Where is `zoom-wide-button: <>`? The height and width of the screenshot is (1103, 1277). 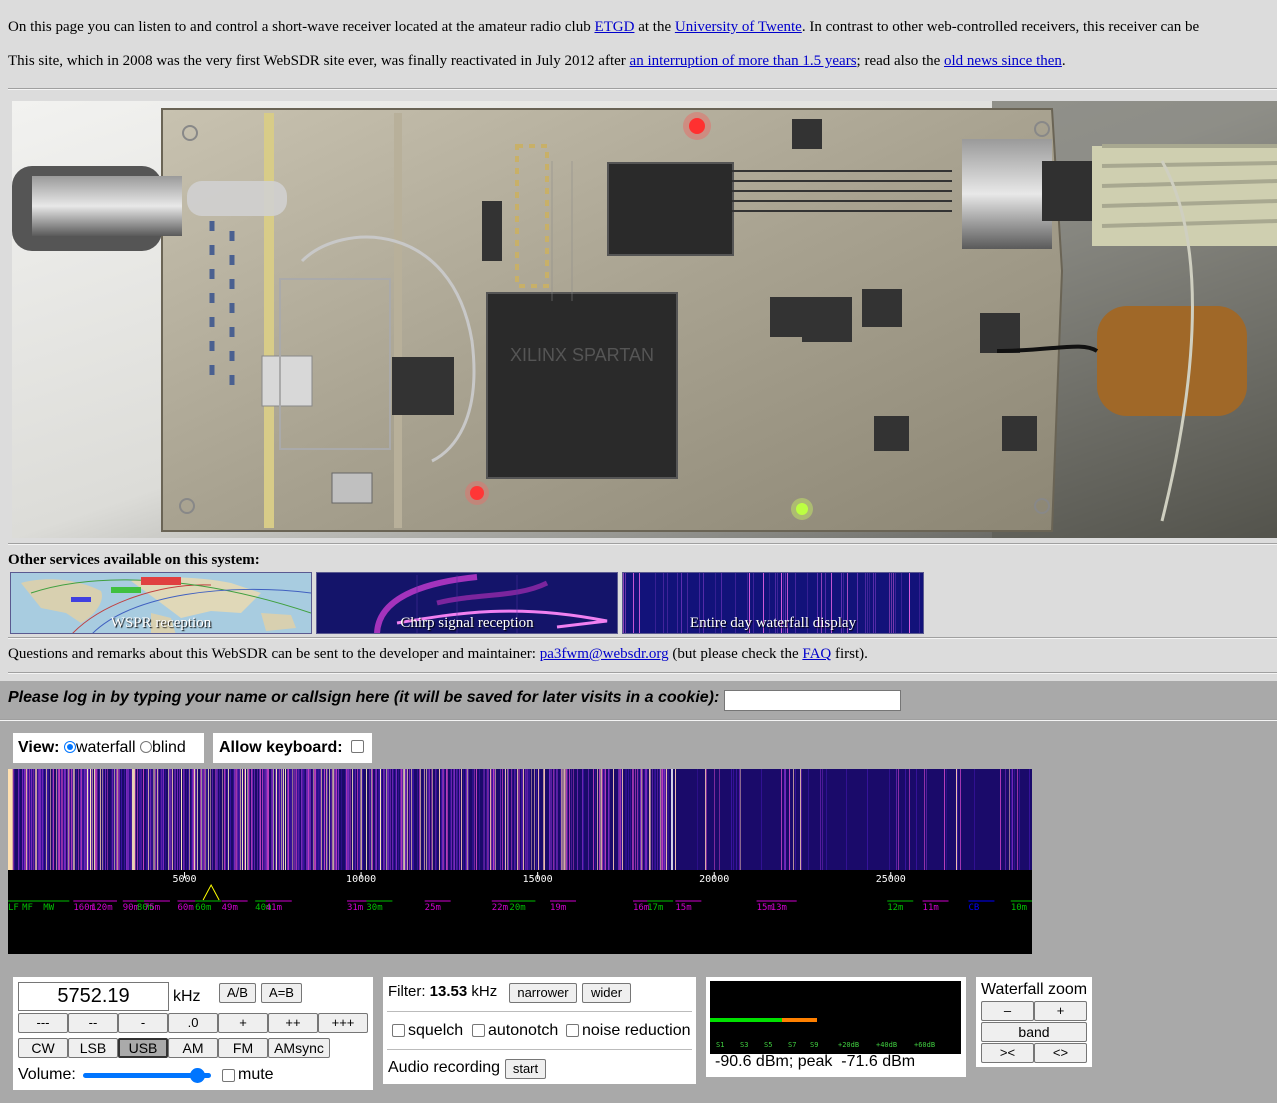 zoom-wide-button: <> is located at coordinates (1060, 1053).